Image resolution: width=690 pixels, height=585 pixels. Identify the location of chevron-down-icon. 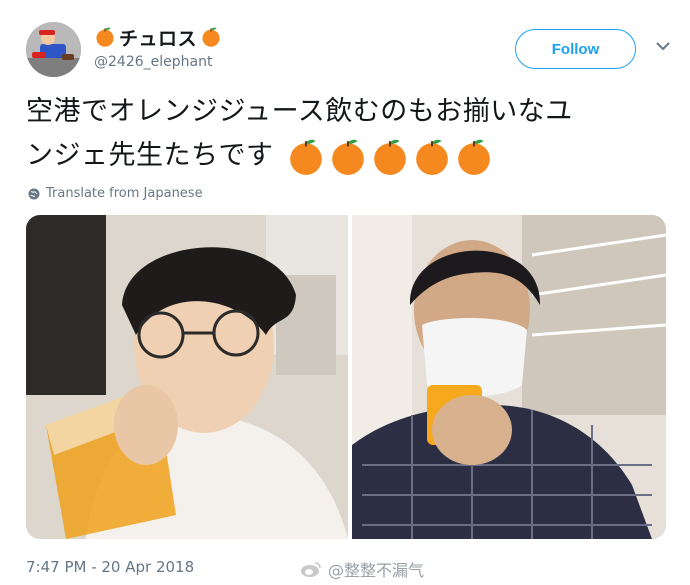
(663, 46).